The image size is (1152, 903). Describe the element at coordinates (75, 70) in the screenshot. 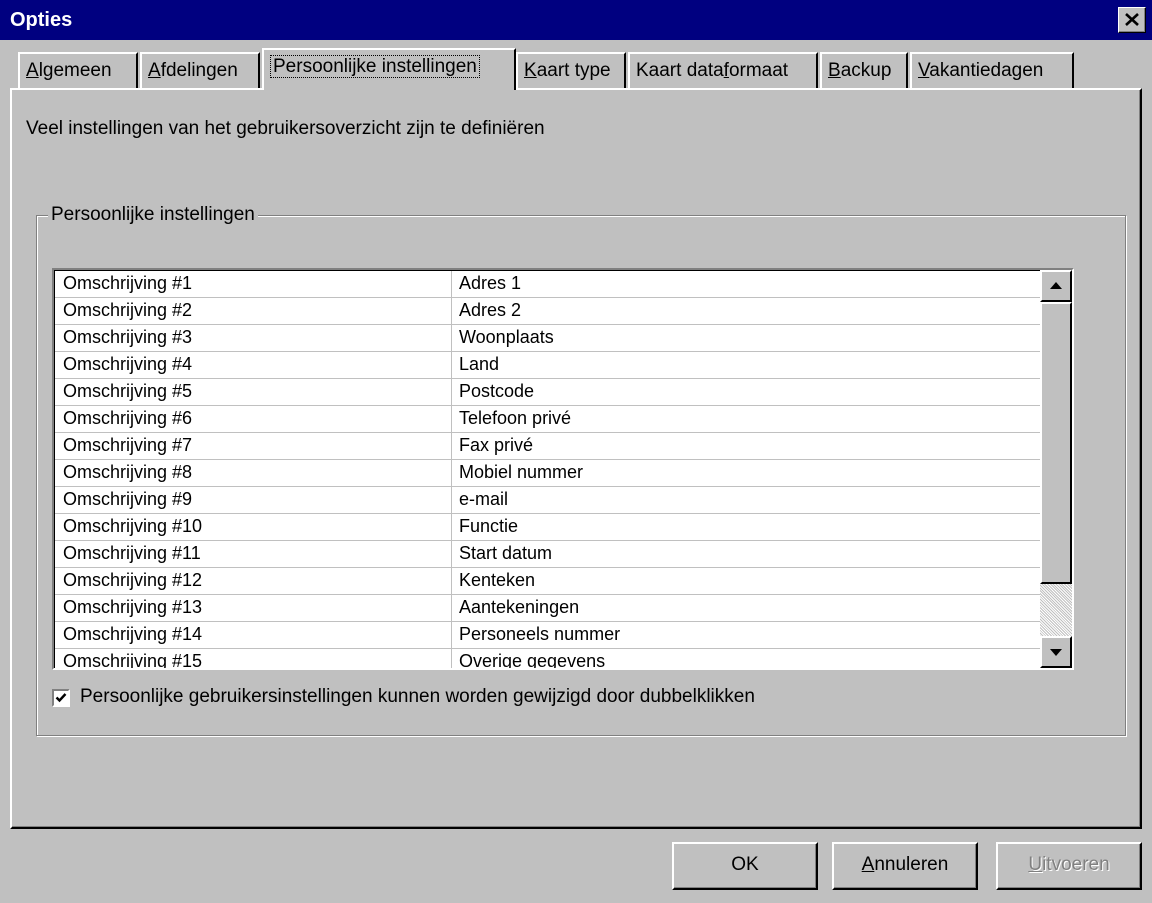

I see `tab-label: lgemeen` at that location.